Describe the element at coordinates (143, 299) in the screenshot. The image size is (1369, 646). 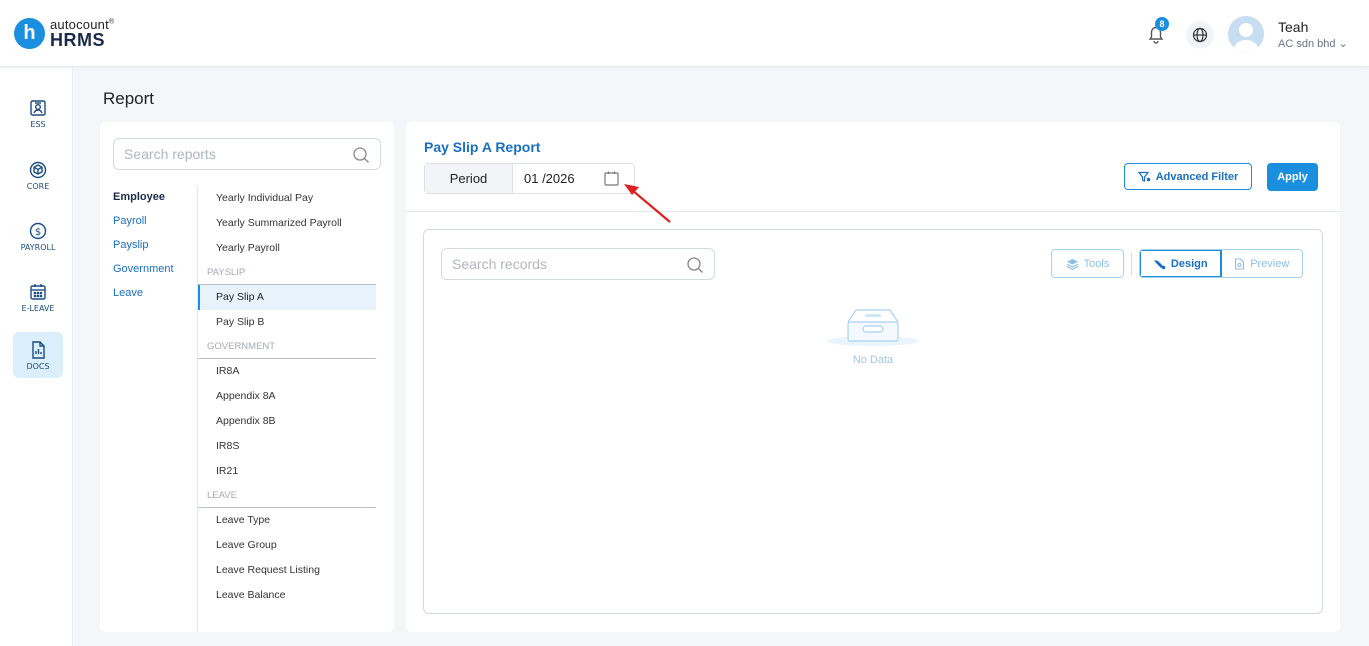
I see `category-leave: Leave` at that location.